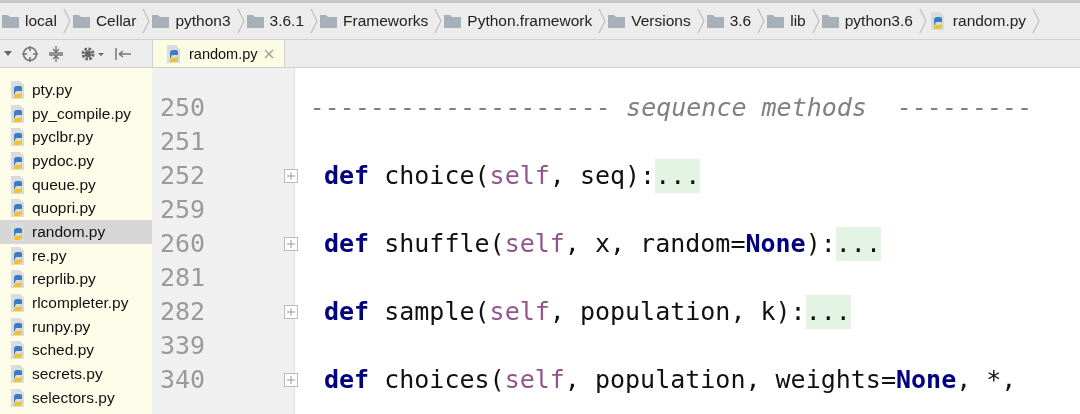 Image resolution: width=1080 pixels, height=414 pixels. What do you see at coordinates (183, 175) in the screenshot?
I see `line-number: 252` at bounding box center [183, 175].